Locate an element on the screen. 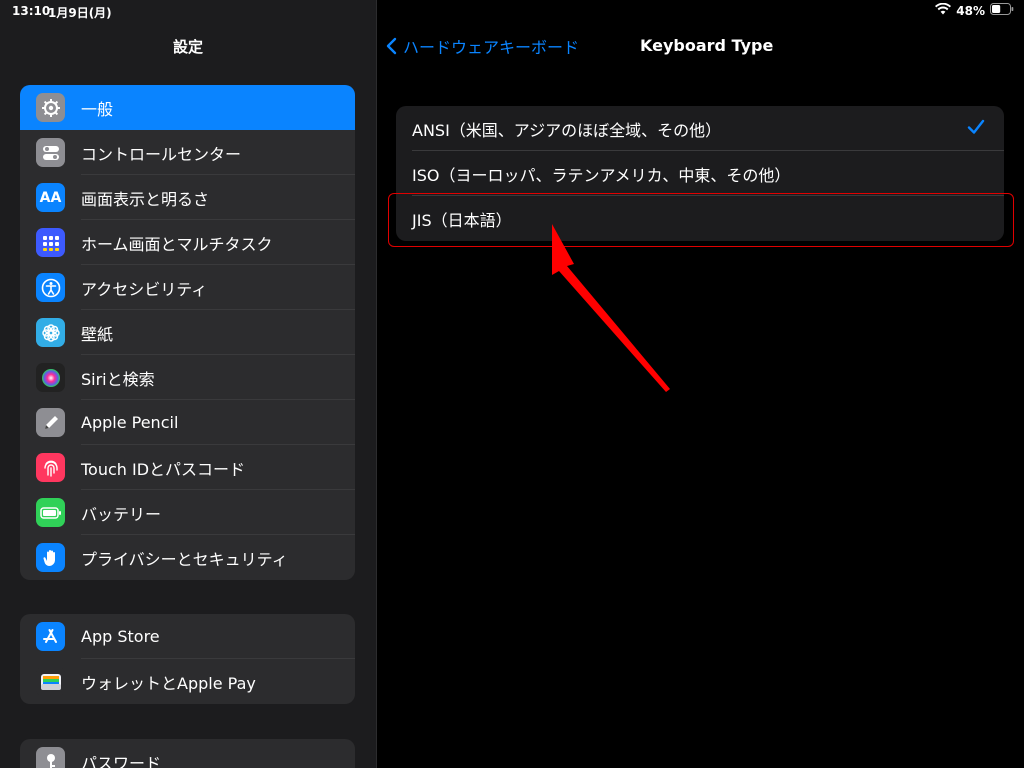  sidebar-item-label: ウォレットとApple Pay is located at coordinates (168, 683).